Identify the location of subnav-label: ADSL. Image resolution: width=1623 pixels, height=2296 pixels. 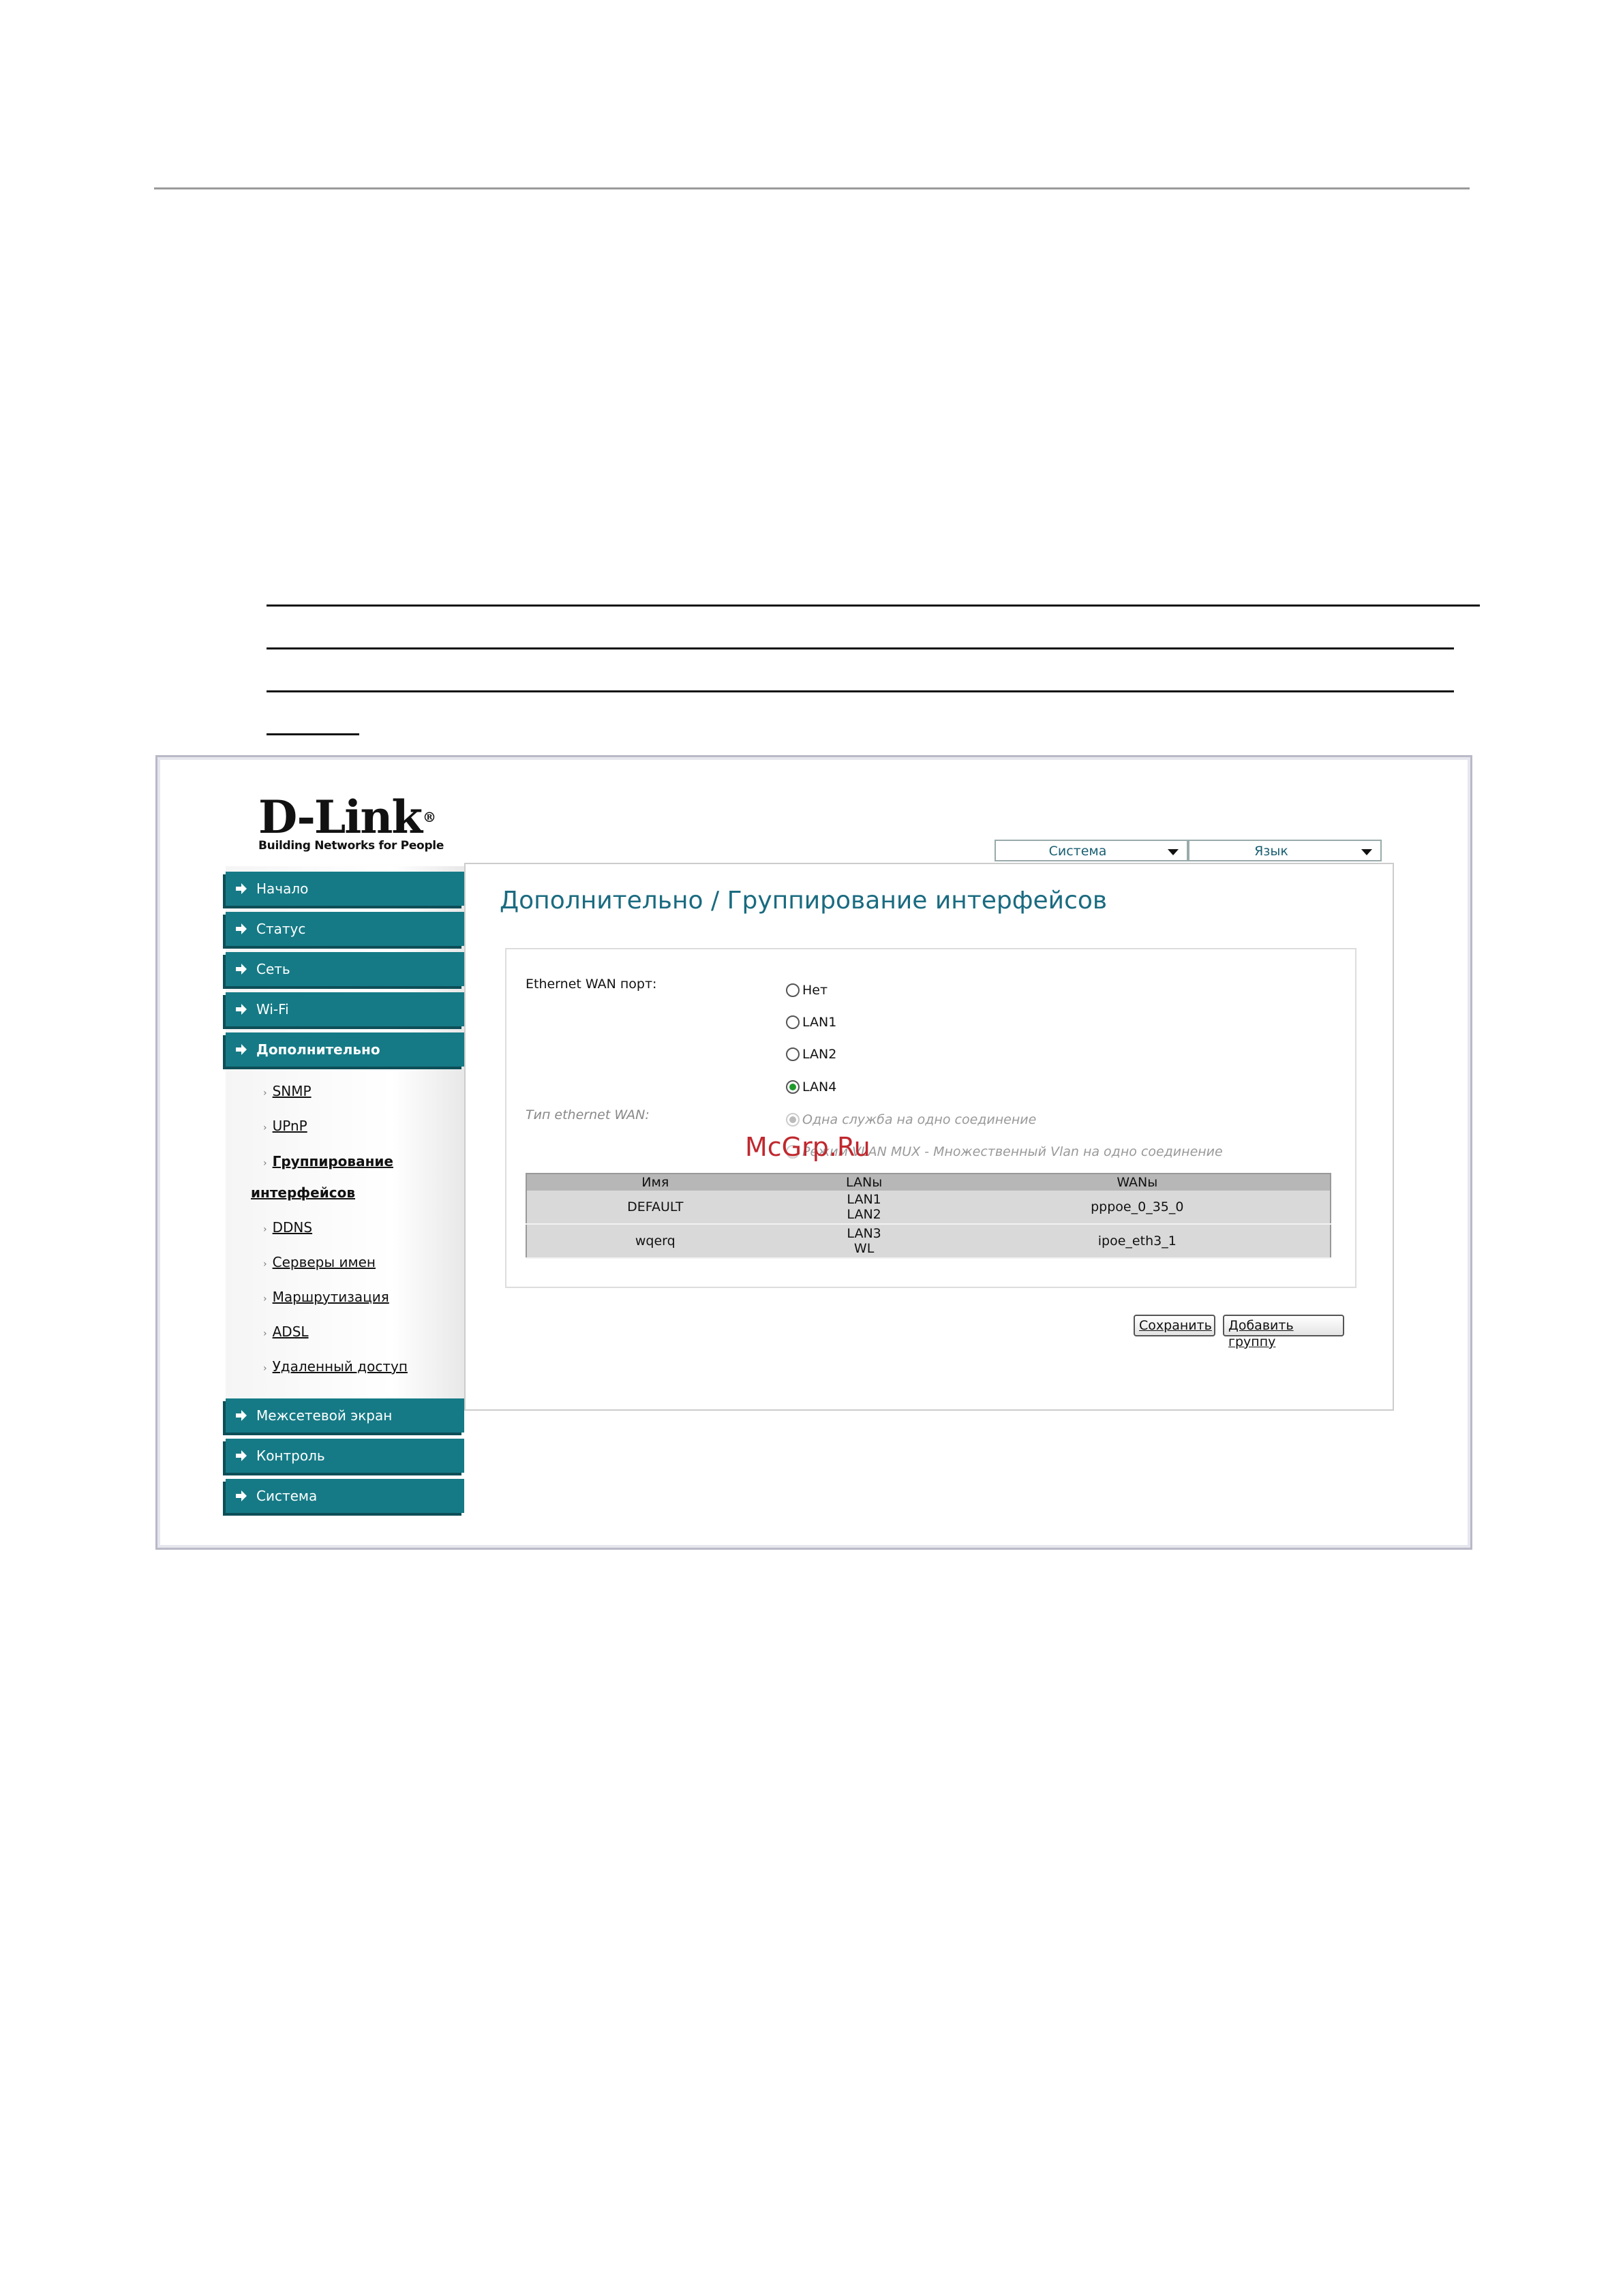
(290, 1331).